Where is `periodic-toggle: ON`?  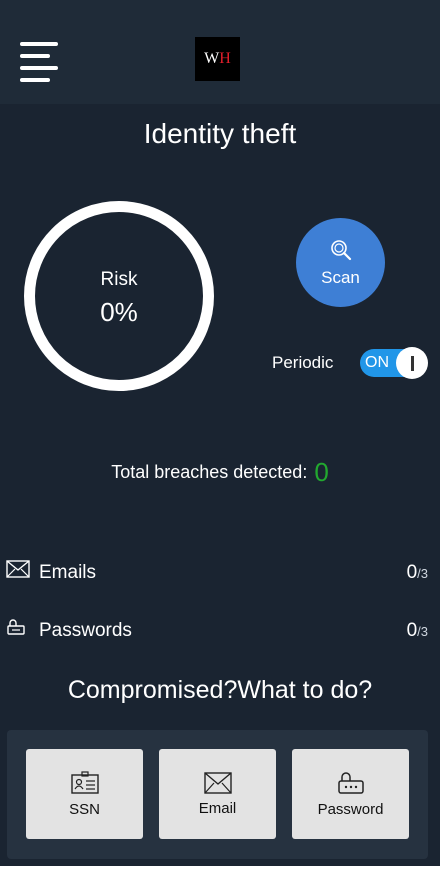
periodic-toggle: ON is located at coordinates (394, 363).